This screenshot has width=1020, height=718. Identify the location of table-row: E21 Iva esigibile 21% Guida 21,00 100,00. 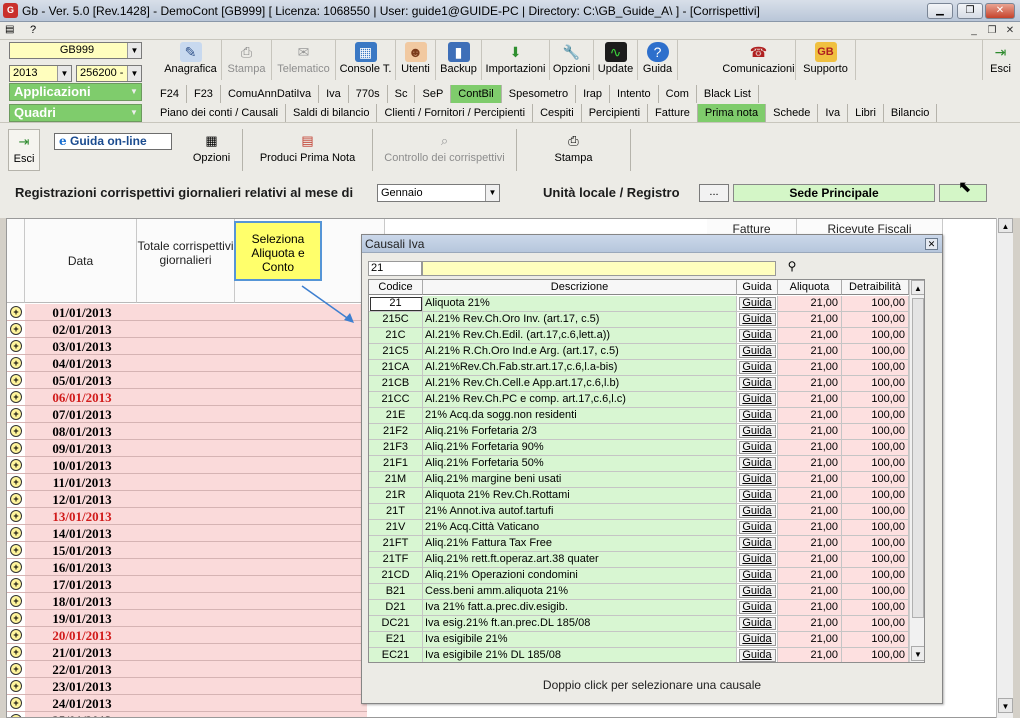
(639, 640).